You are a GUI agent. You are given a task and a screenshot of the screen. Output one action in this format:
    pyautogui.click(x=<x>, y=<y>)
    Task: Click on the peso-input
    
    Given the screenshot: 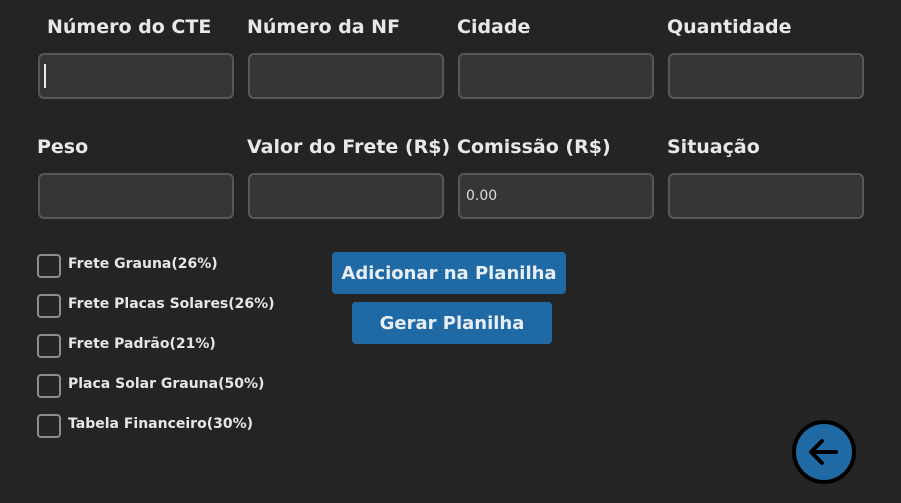 What is the action you would take?
    pyautogui.click(x=136, y=196)
    